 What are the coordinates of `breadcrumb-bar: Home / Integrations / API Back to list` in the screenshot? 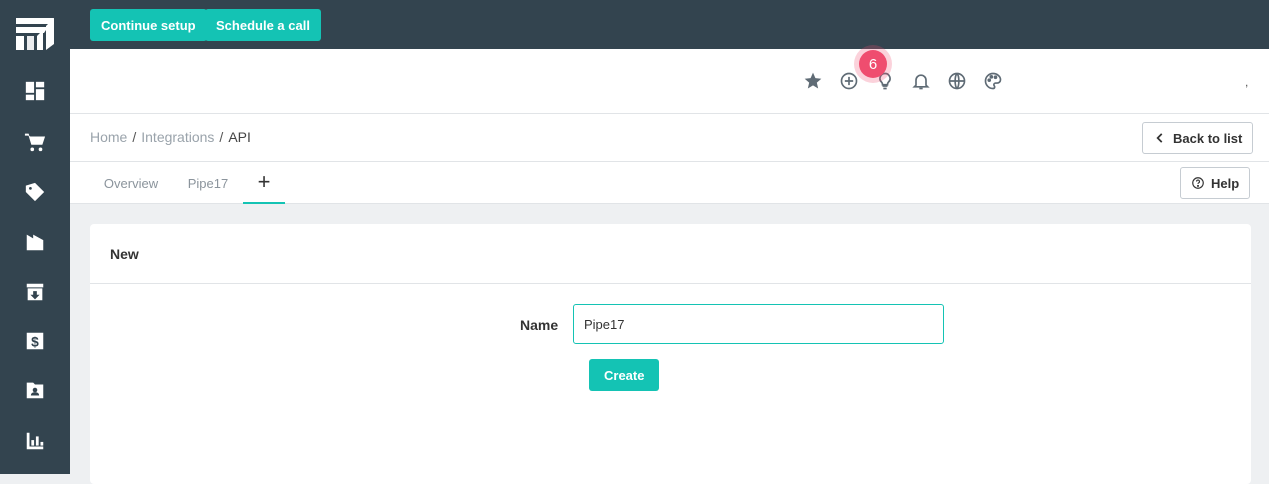 It's located at (669, 138).